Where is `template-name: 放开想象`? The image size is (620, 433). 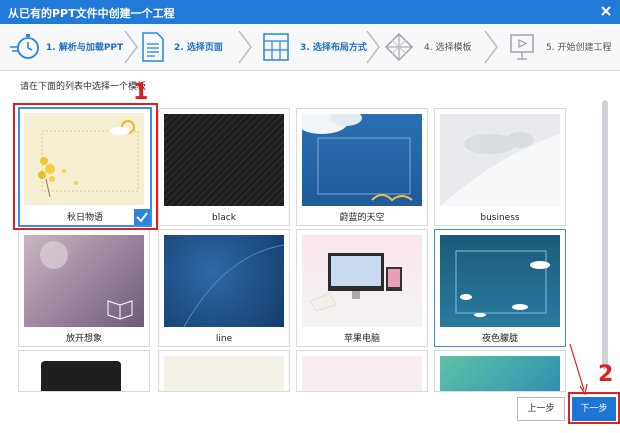 template-name: 放开想象 is located at coordinates (83, 339).